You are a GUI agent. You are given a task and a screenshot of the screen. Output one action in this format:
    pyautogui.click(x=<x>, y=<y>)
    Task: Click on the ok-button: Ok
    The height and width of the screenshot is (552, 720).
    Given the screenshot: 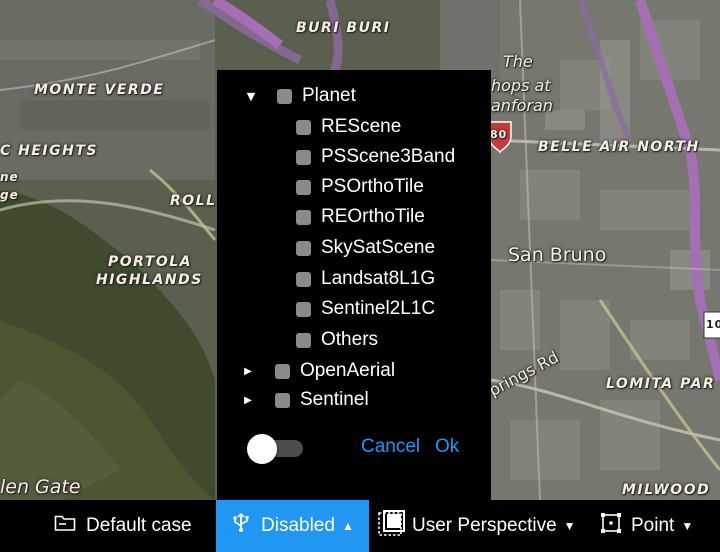 What is the action you would take?
    pyautogui.click(x=447, y=447)
    